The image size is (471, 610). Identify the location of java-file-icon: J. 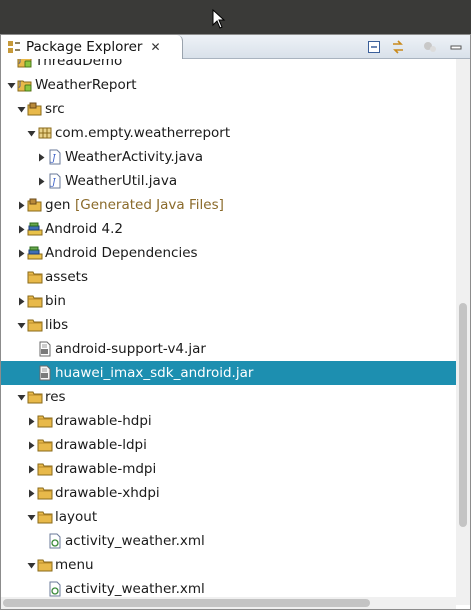
(55, 157).